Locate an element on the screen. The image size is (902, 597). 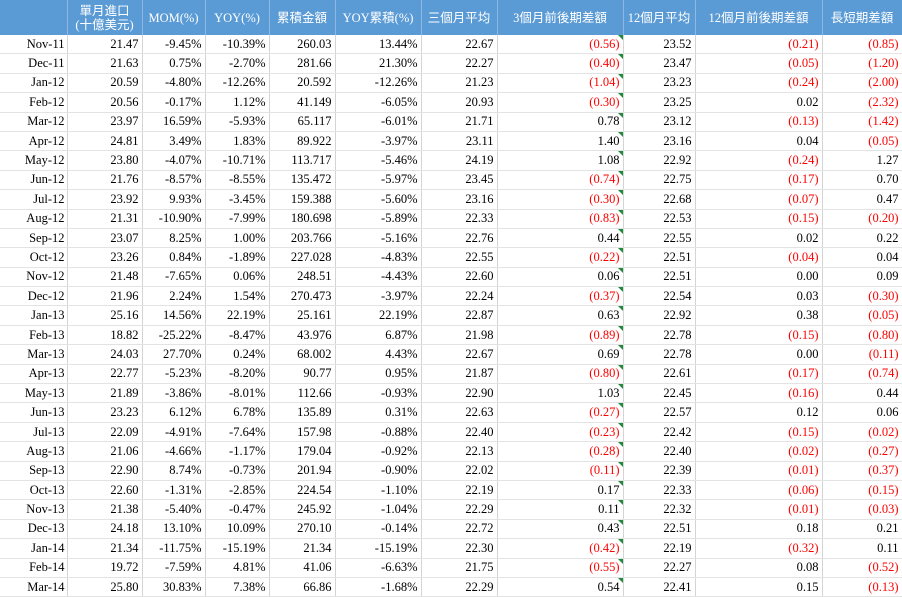
cell-yoy-cumulative: -3.97% is located at coordinates (378, 296).